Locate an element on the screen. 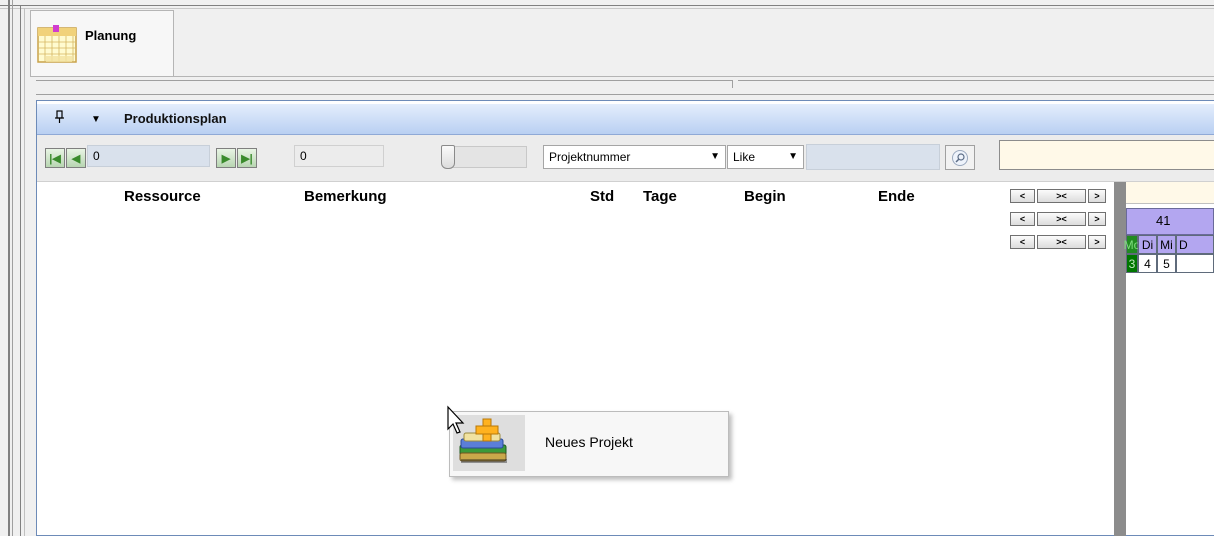  next-record-button: ▶ is located at coordinates (226, 158).